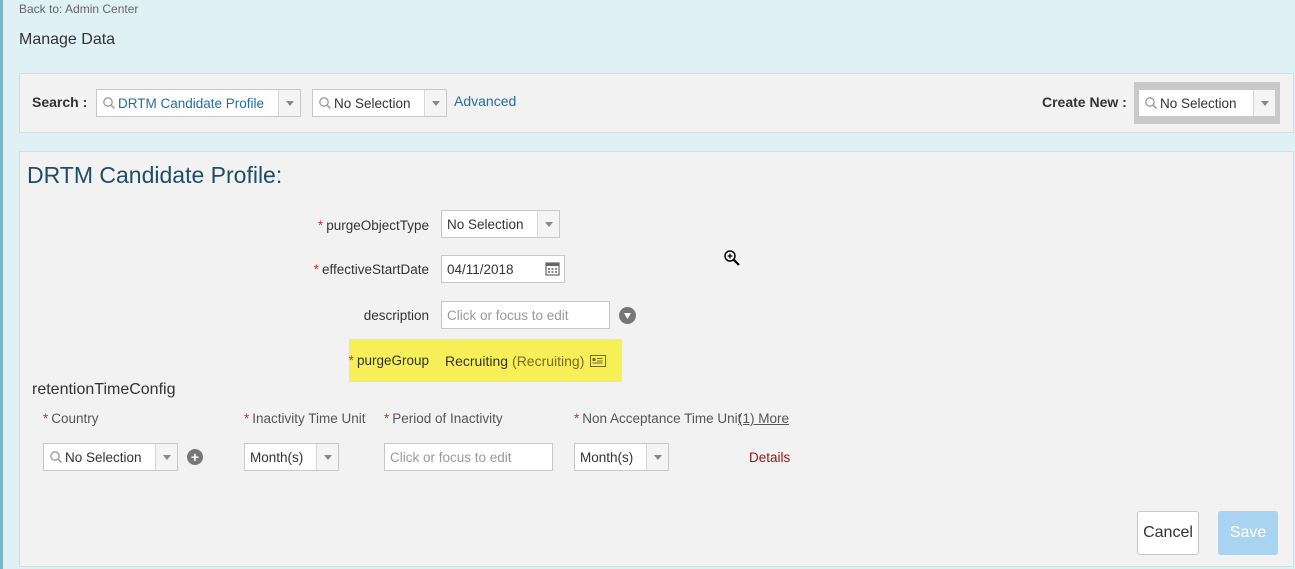 The width and height of the screenshot is (1295, 569). I want to click on create-new-label: Create New :, so click(1084, 102).